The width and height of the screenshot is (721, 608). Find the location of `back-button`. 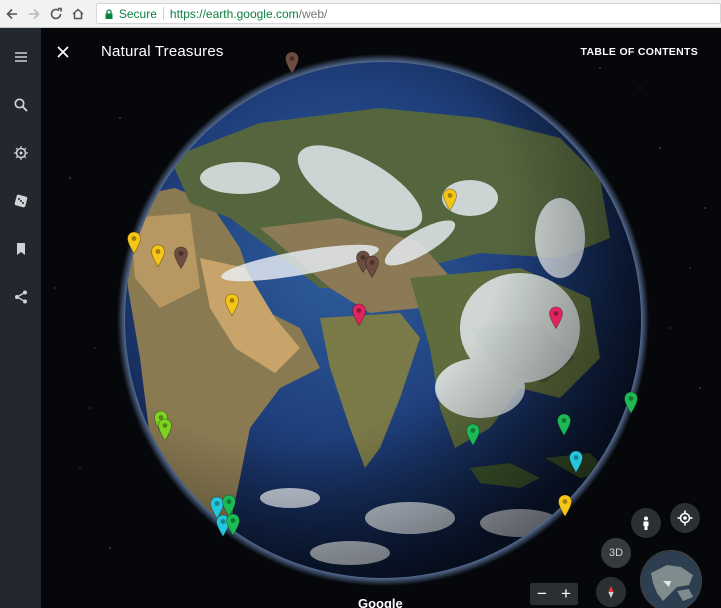

back-button is located at coordinates (12, 14).